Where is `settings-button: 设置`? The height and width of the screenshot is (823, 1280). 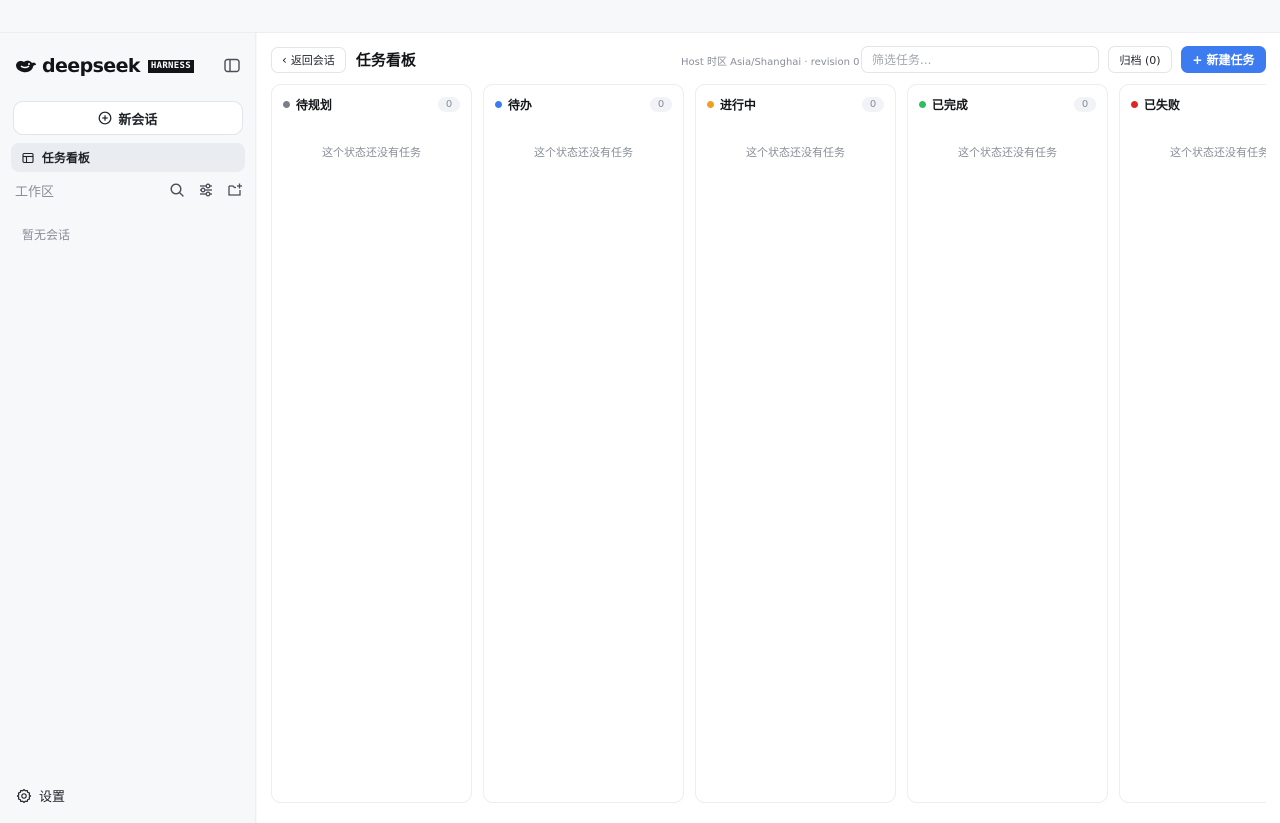
settings-button: 设置 is located at coordinates (40, 795).